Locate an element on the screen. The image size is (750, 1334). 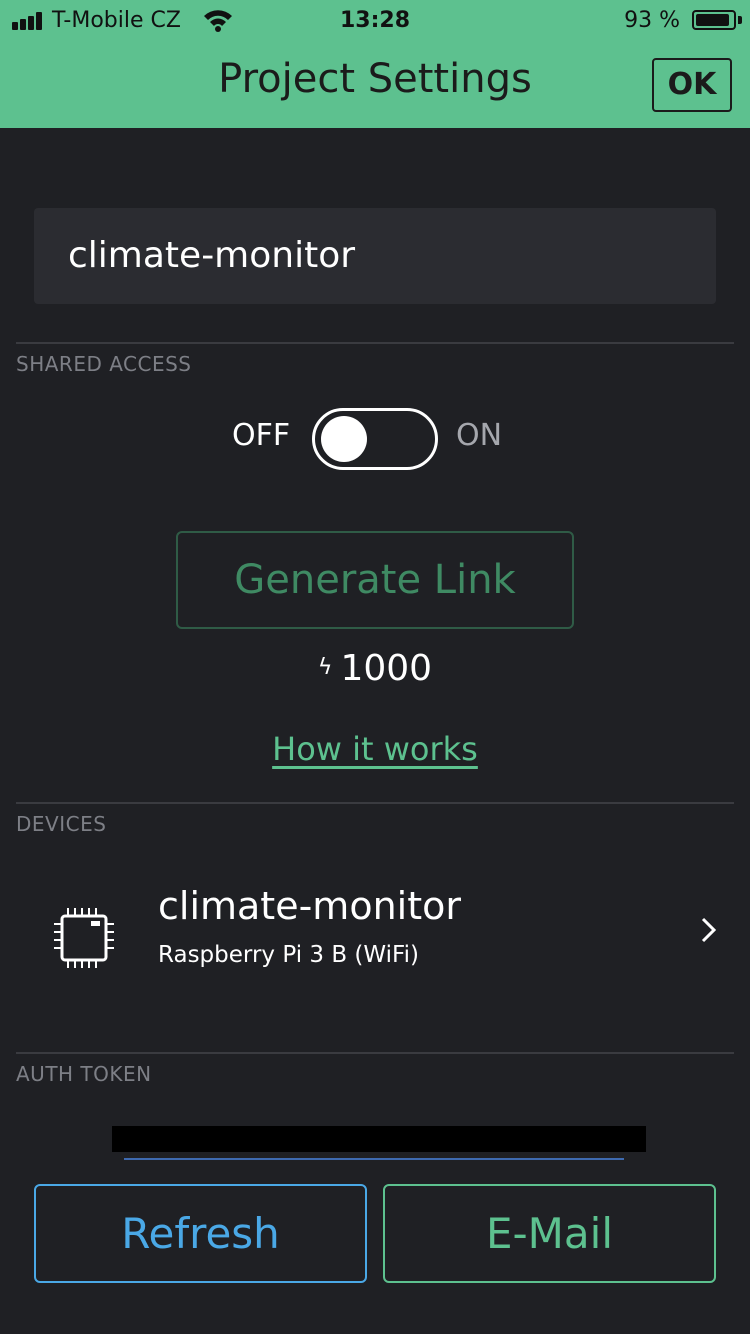
device-name: climate-monitor is located at coordinates (309, 906).